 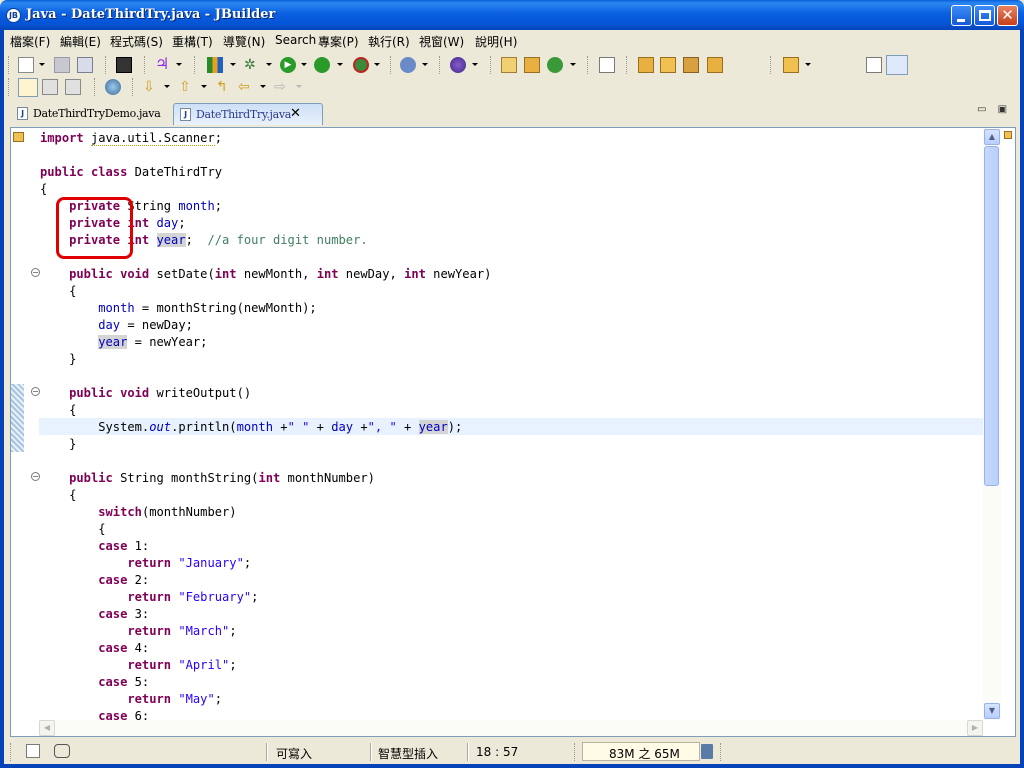 I want to click on view-minimize-maximize: ▭ ▣, so click(x=994, y=109).